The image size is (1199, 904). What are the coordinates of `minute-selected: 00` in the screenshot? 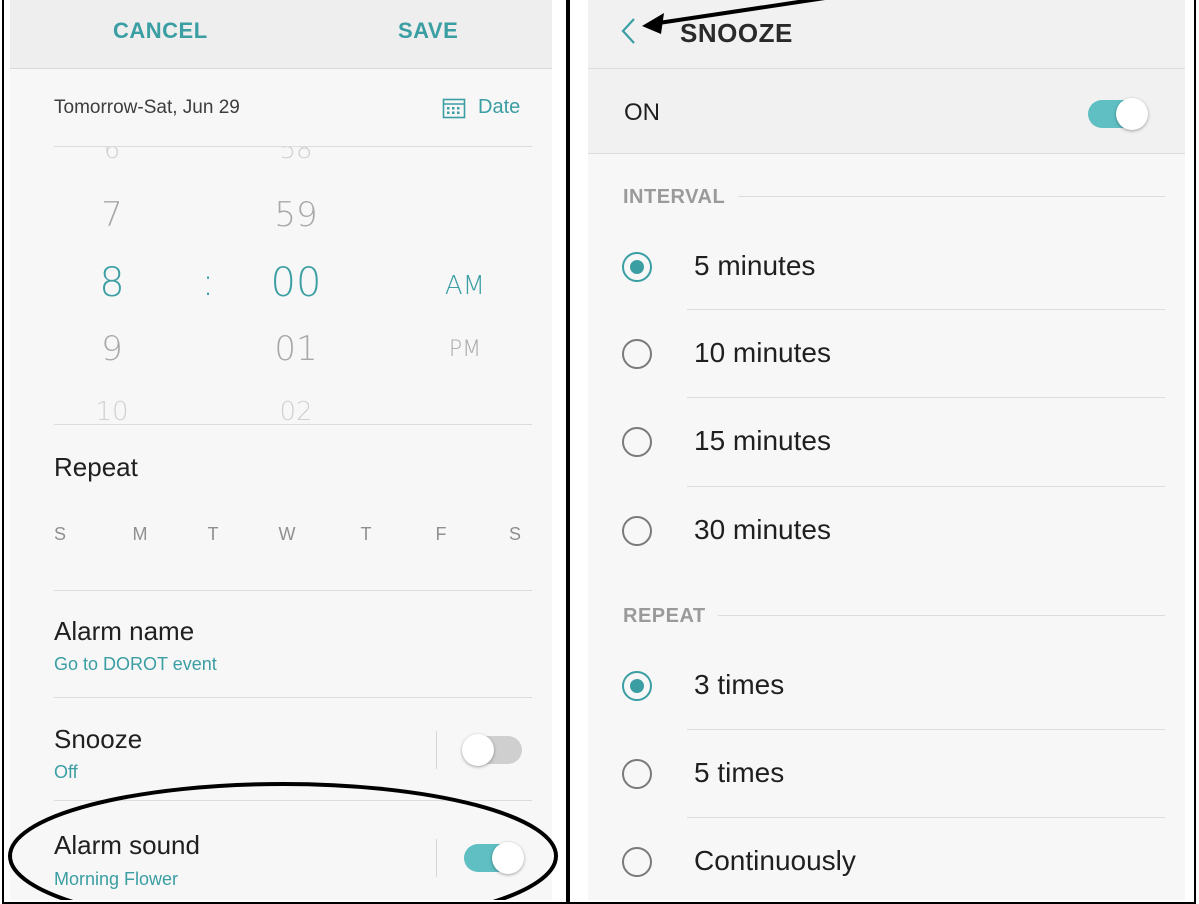 It's located at (296, 283).